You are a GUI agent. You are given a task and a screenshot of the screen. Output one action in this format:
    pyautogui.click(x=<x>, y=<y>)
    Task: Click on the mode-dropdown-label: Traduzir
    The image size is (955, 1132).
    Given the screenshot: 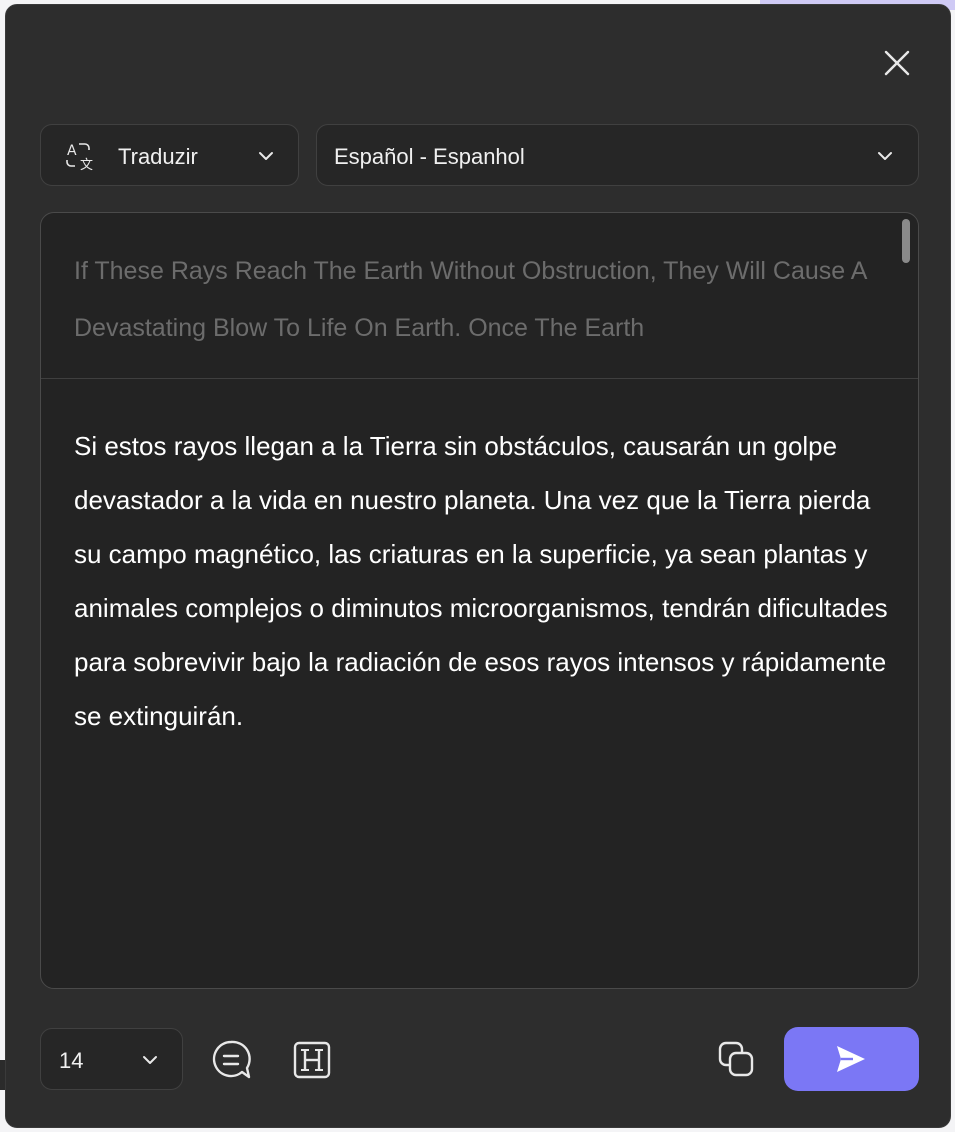 What is the action you would take?
    pyautogui.click(x=158, y=156)
    